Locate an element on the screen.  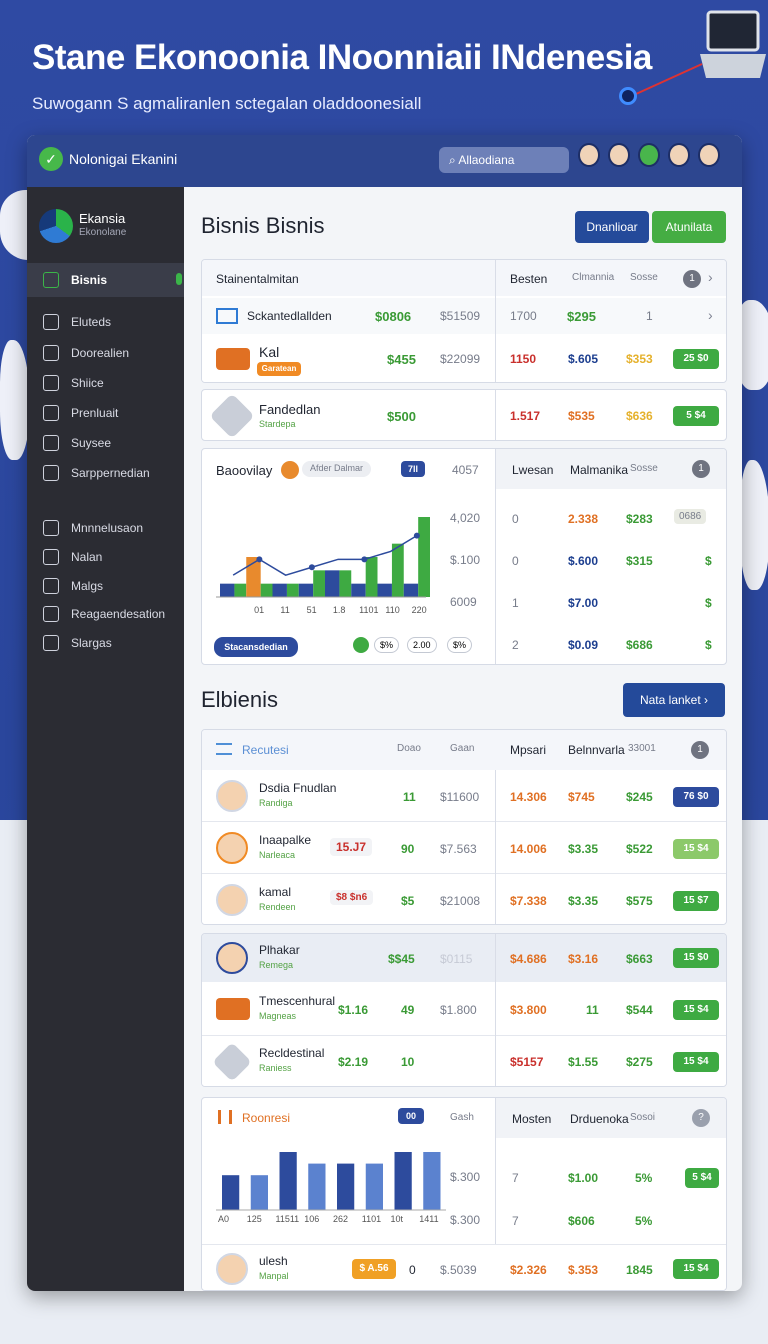
sidebar-item-bisnis: Bisnis is located at coordinates (105, 280).